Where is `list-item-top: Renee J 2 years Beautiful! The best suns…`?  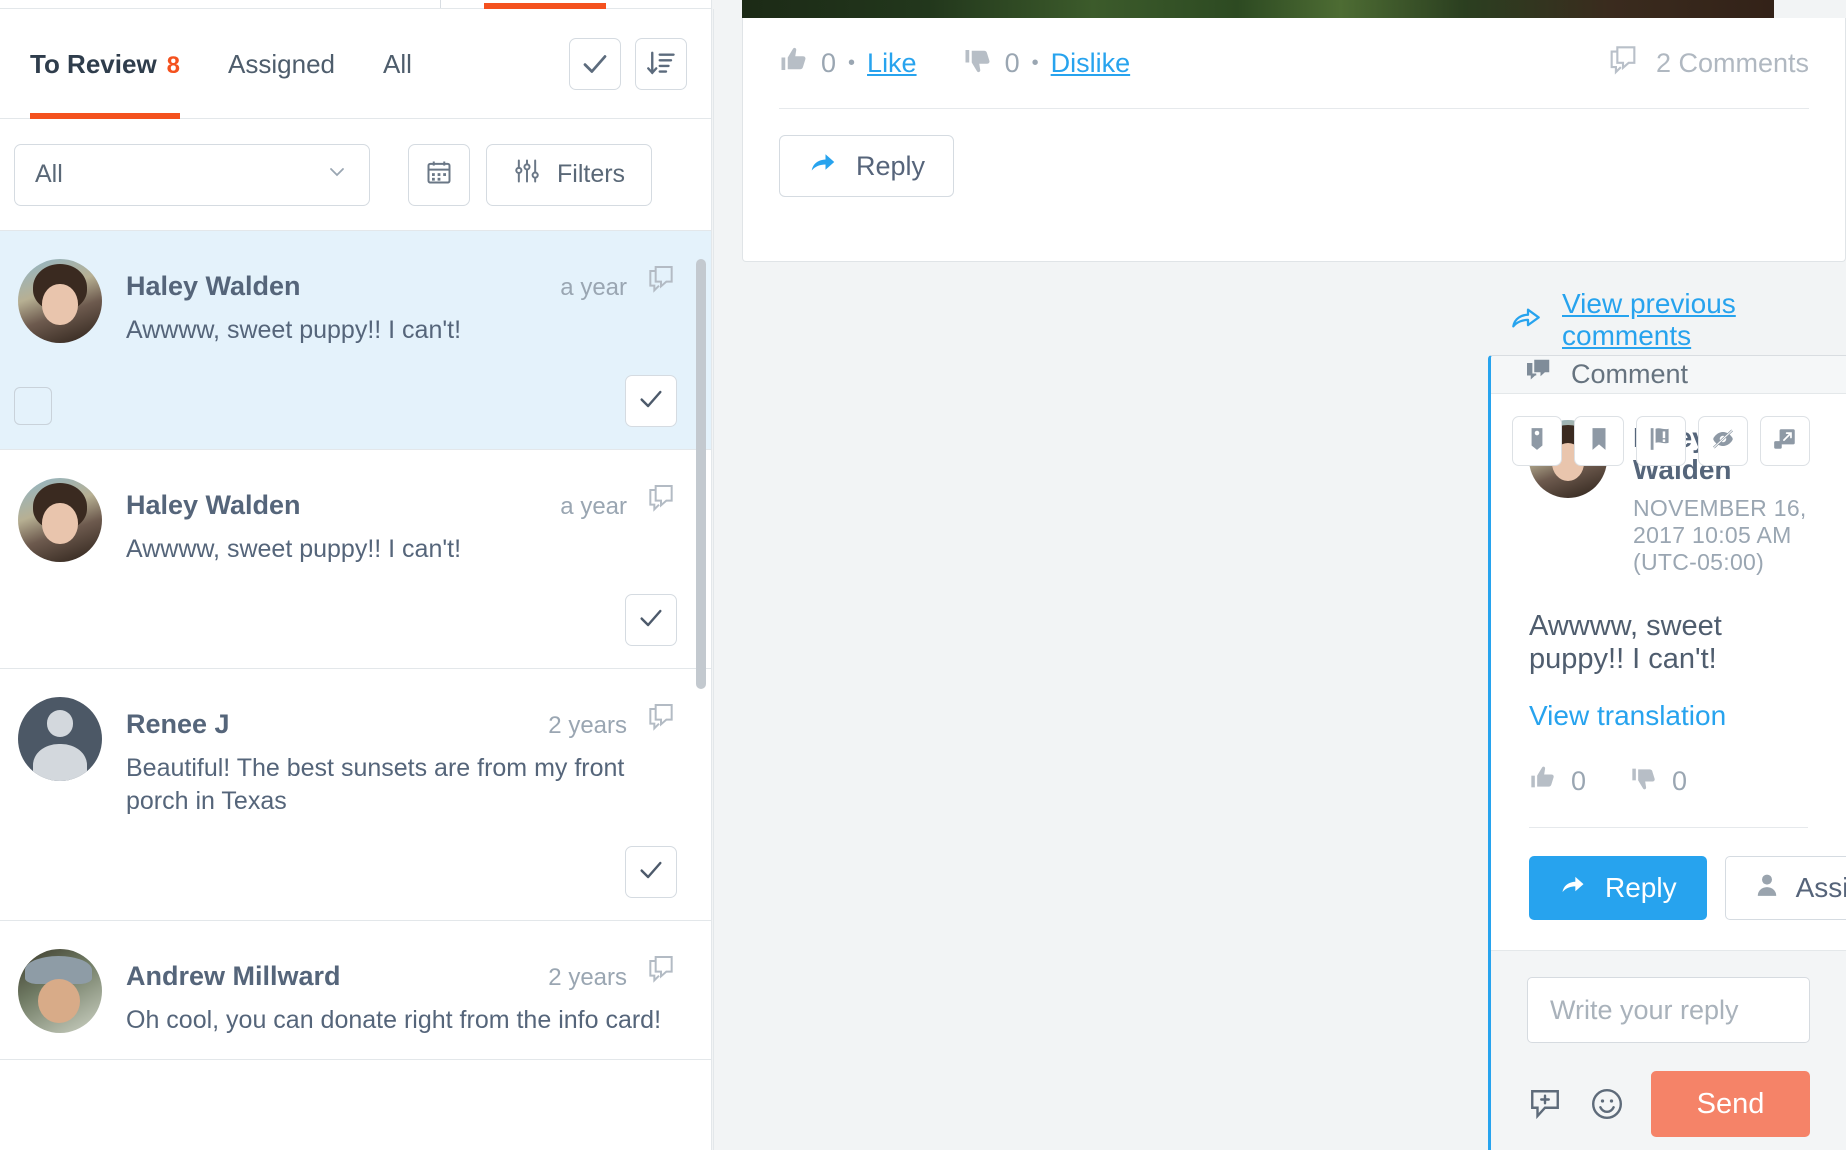
list-item-top: Renee J 2 years Beautiful! The best suns… is located at coordinates (347, 757).